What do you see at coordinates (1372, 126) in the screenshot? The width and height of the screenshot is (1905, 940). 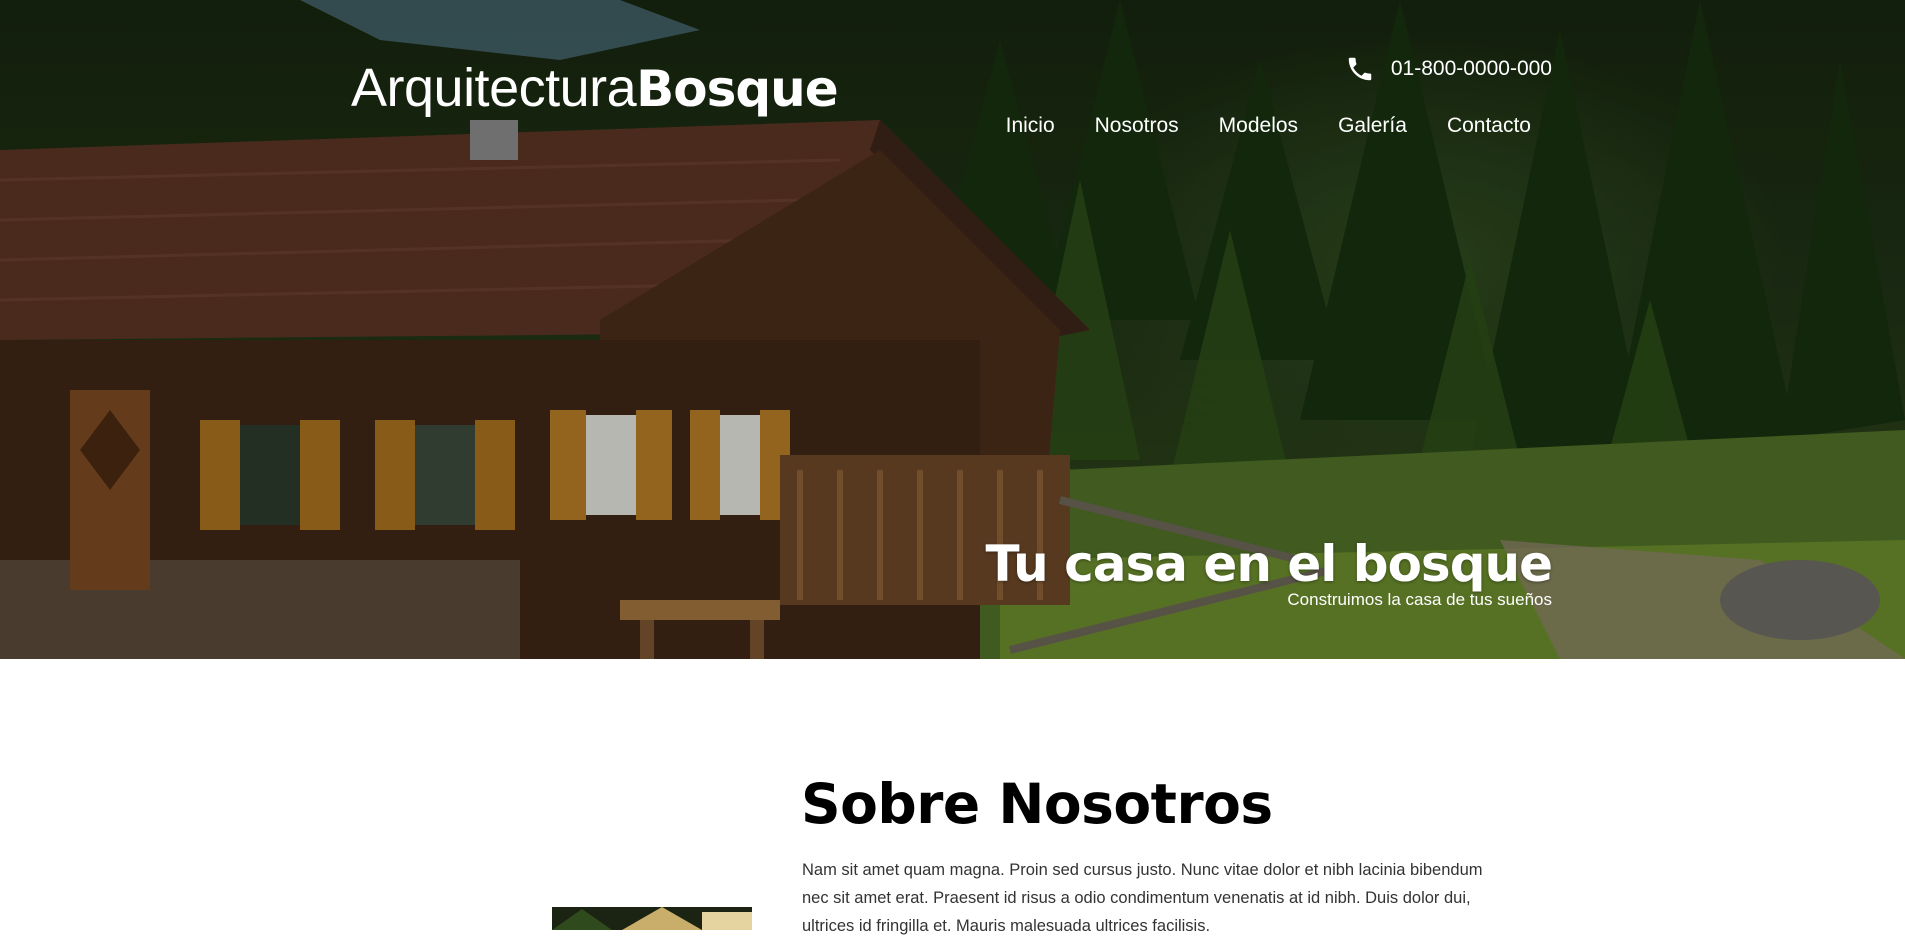 I see `nav-item-galeria: Galería` at bounding box center [1372, 126].